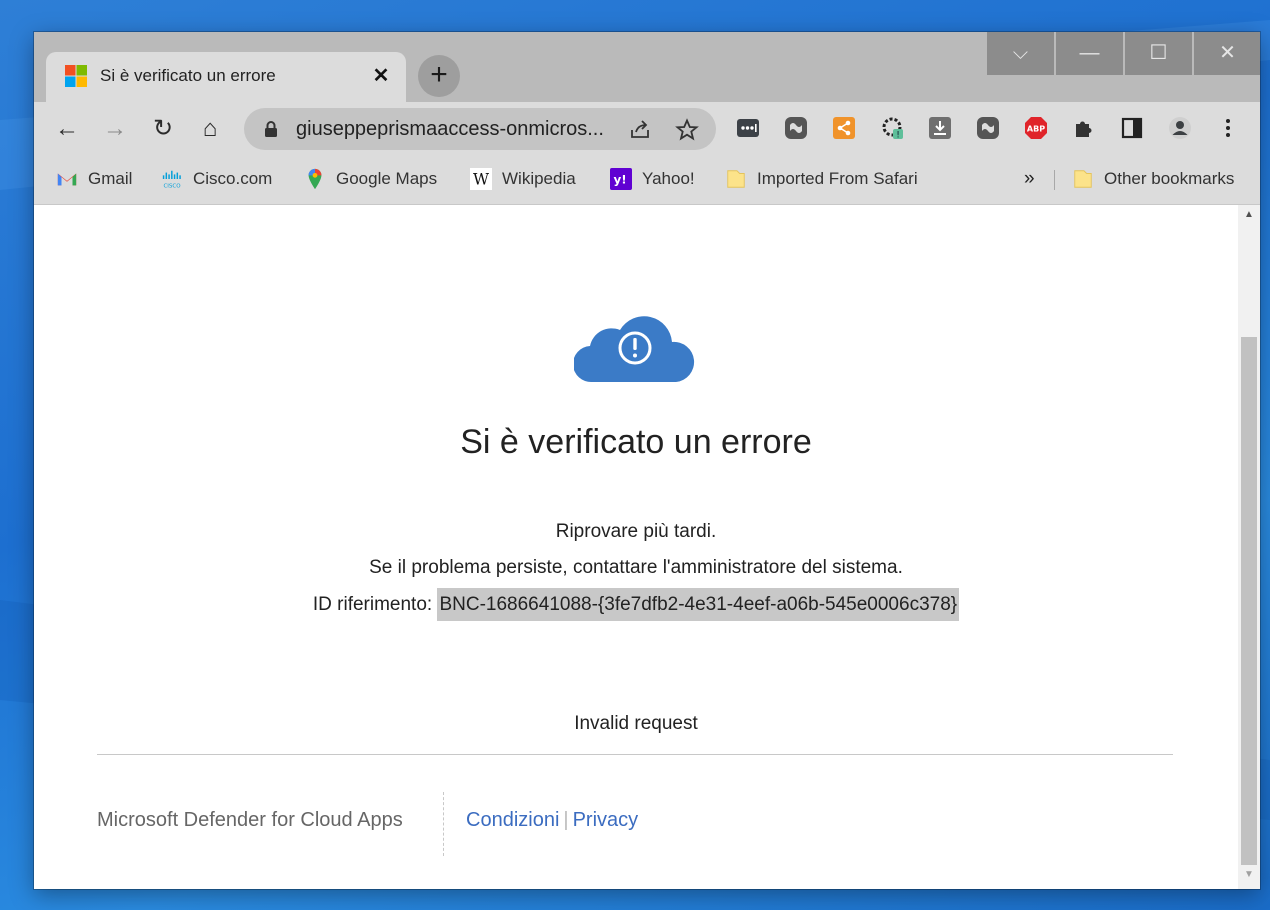 The width and height of the screenshot is (1270, 910). What do you see at coordinates (1084, 128) in the screenshot?
I see `extensions-puzzle-icon` at bounding box center [1084, 128].